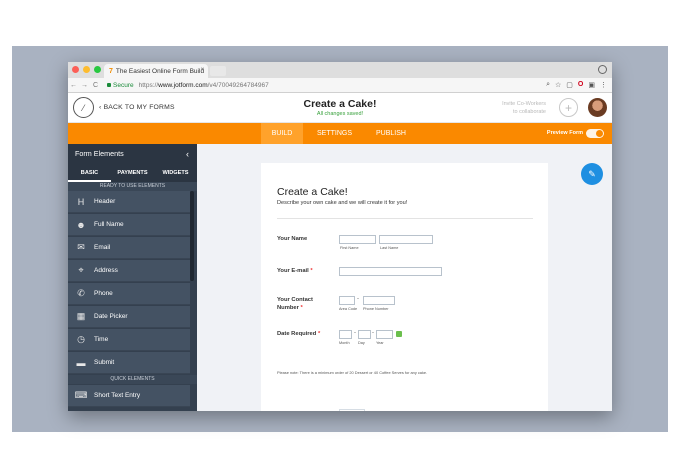 This screenshot has width=680, height=459. Describe the element at coordinates (81, 293) in the screenshot. I see `phone-icon: ✆` at that location.